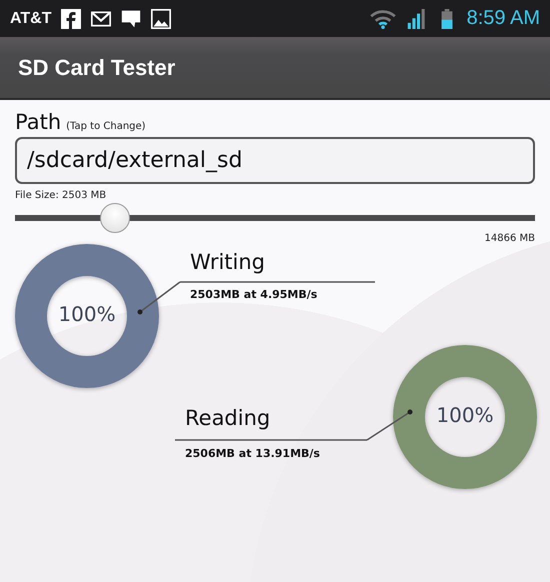 This screenshot has width=550, height=582. I want to click on path-input-field: /sdcard/external_sd, so click(275, 160).